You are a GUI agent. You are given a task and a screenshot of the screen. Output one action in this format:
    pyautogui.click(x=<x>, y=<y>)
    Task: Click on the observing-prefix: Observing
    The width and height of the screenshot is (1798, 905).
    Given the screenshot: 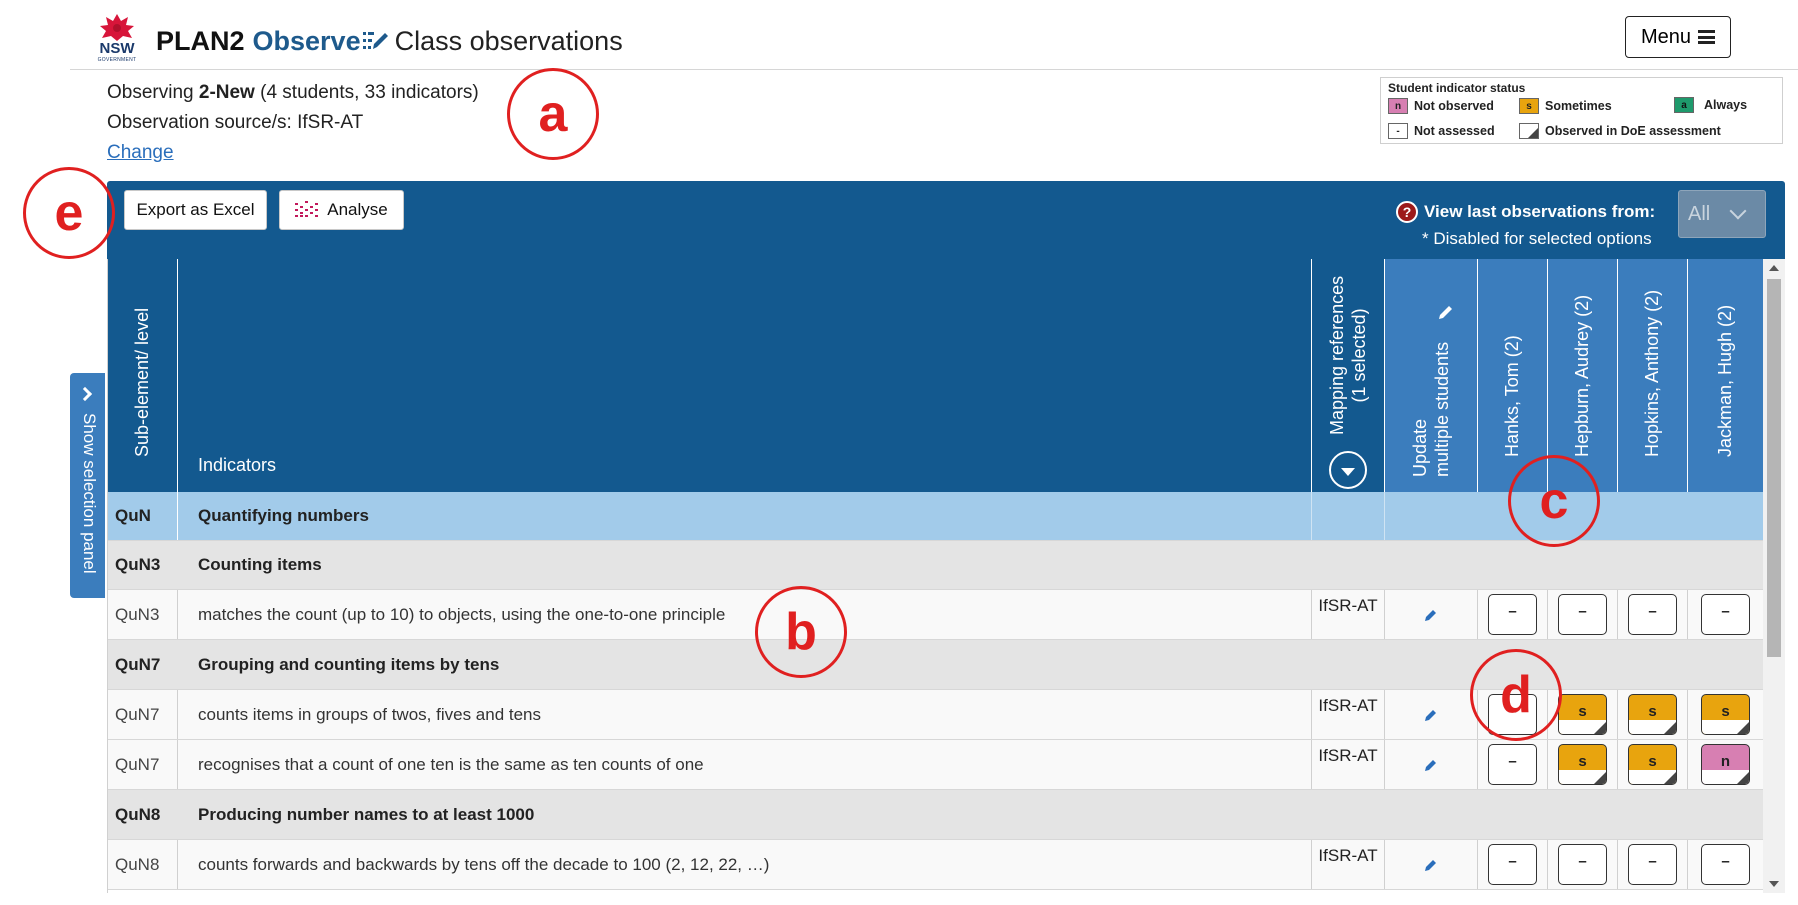 What is the action you would take?
    pyautogui.click(x=153, y=92)
    